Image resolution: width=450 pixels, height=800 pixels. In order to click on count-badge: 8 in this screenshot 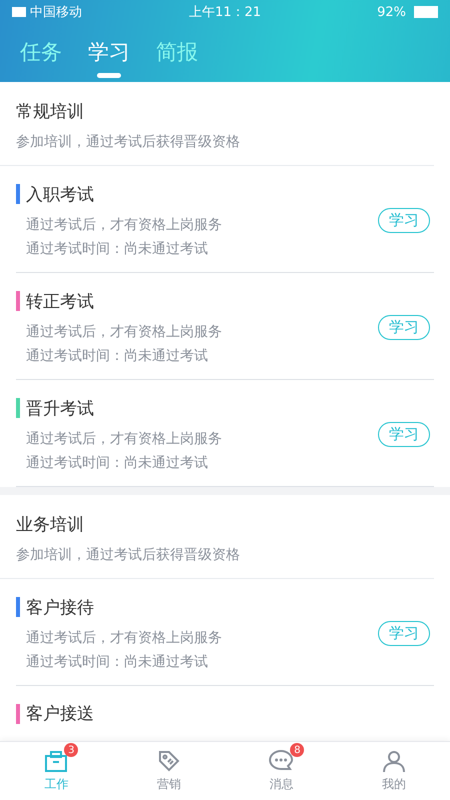, I will do `click(297, 750)`.